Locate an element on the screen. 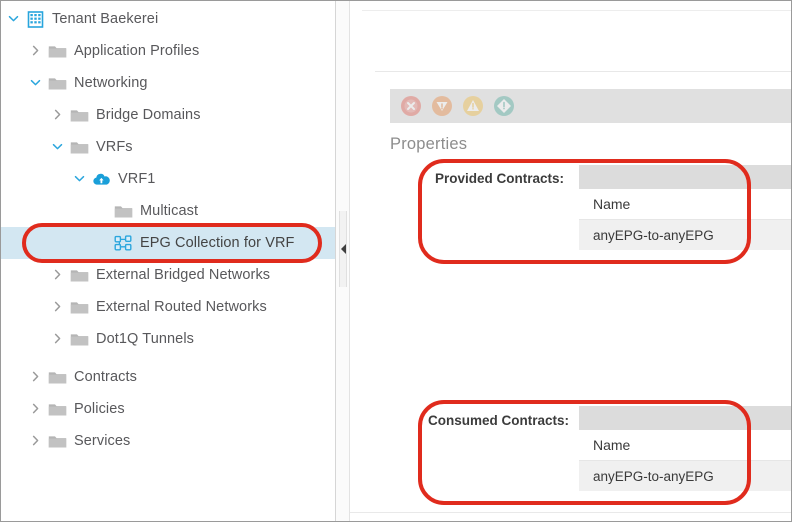 The height and width of the screenshot is (522, 792). tree-item-application-profiles: Application Profiles is located at coordinates (168, 51).